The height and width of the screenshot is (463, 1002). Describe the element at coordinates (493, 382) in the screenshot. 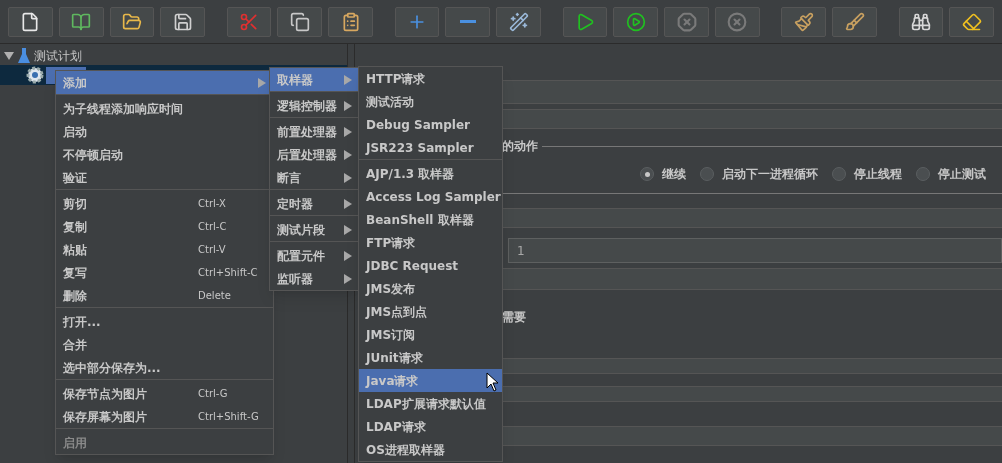

I see `mouse-cursor-icon` at that location.